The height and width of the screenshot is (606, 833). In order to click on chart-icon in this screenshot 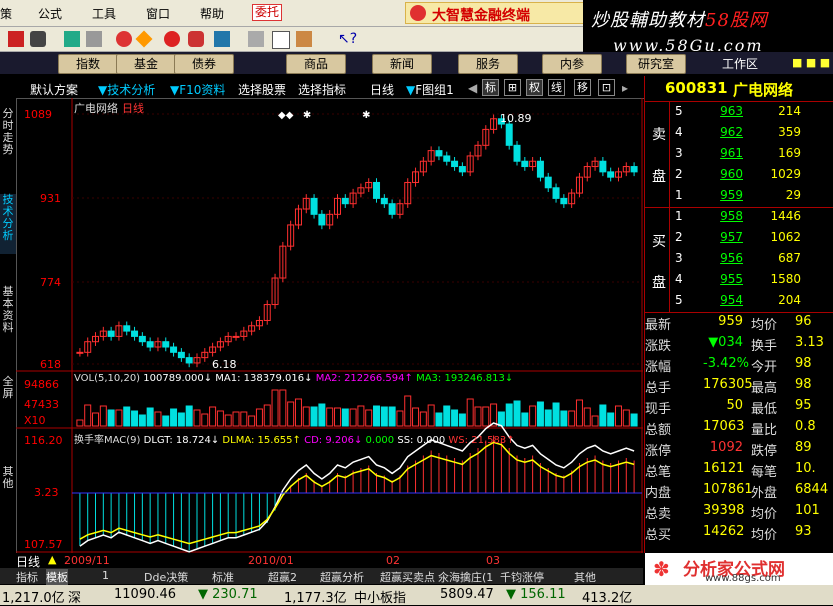, I will do `click(196, 39)`.